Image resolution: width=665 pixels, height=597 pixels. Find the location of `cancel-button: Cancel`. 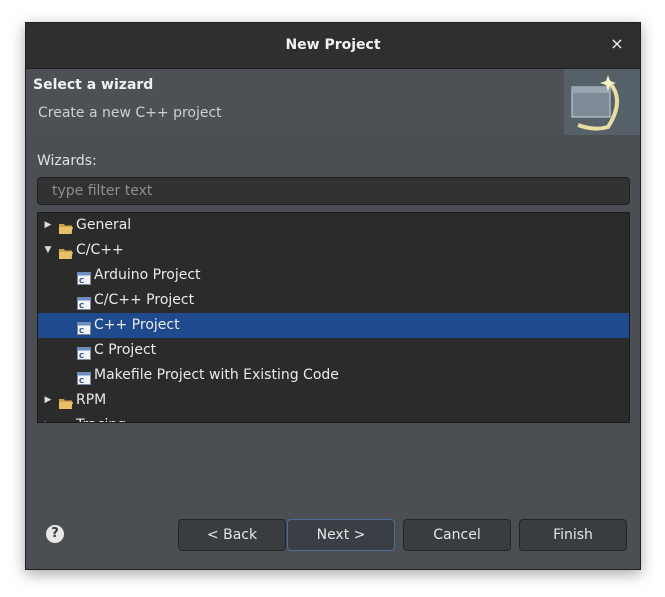

cancel-button: Cancel is located at coordinates (457, 535).